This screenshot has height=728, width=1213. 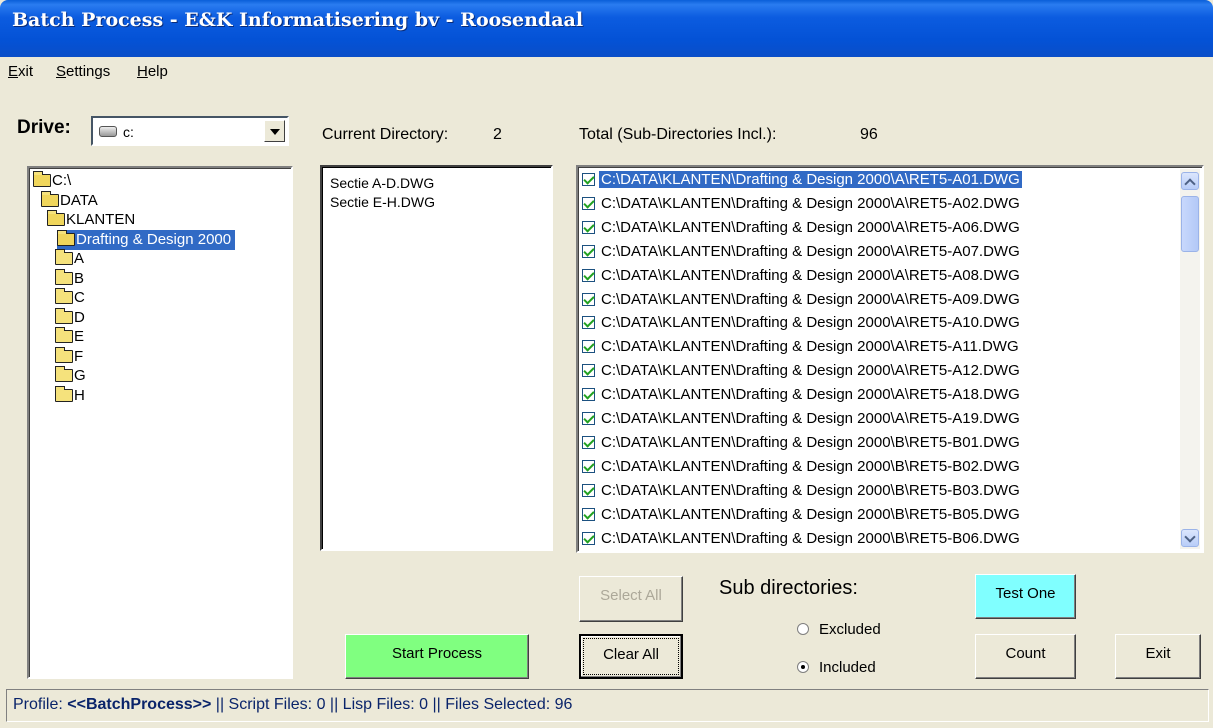 I want to click on count-button: Count, so click(x=1025, y=656).